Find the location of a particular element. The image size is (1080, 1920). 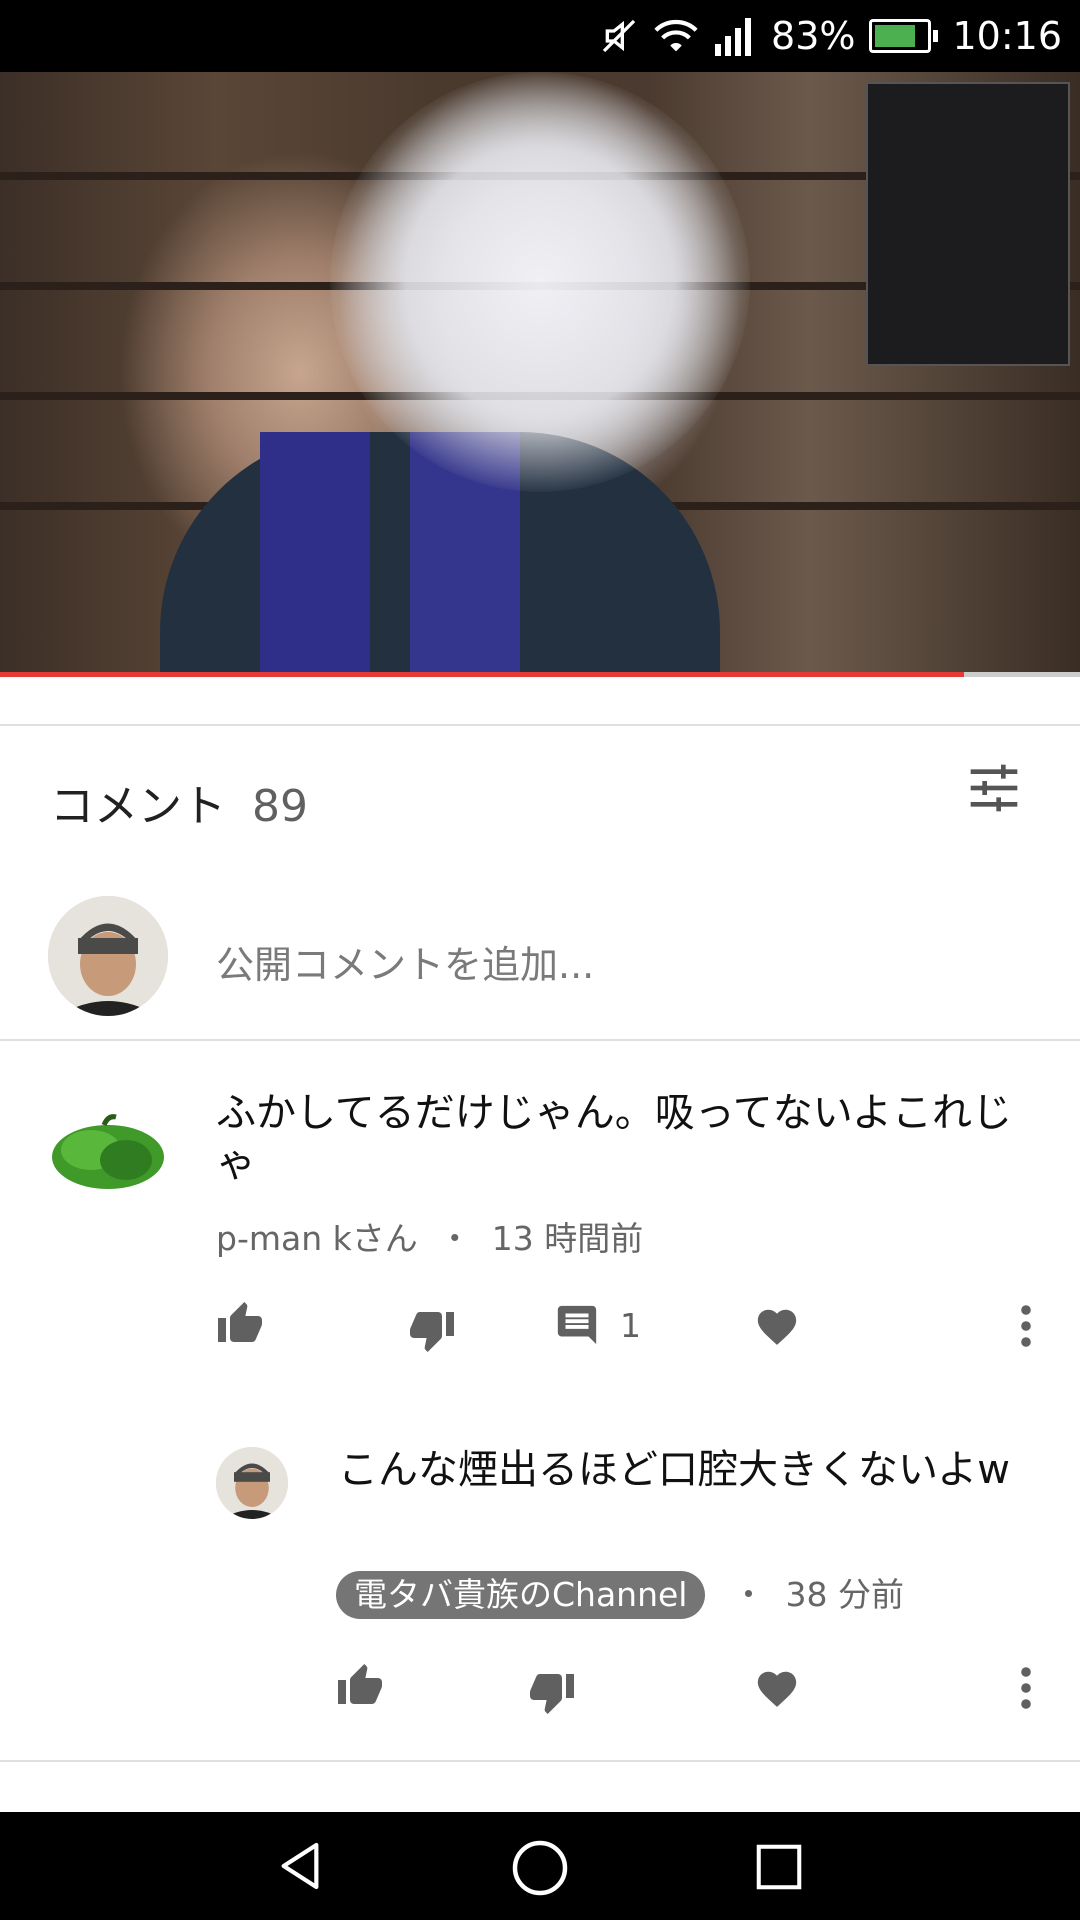

reply-like-button is located at coordinates (360, 1688).